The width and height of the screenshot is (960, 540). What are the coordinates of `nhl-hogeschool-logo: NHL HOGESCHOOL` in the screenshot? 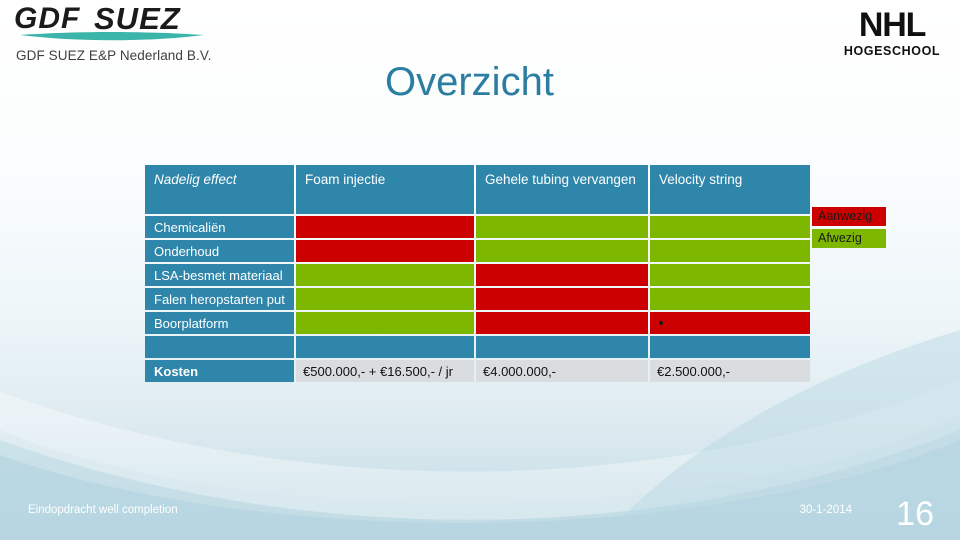 It's located at (892, 36).